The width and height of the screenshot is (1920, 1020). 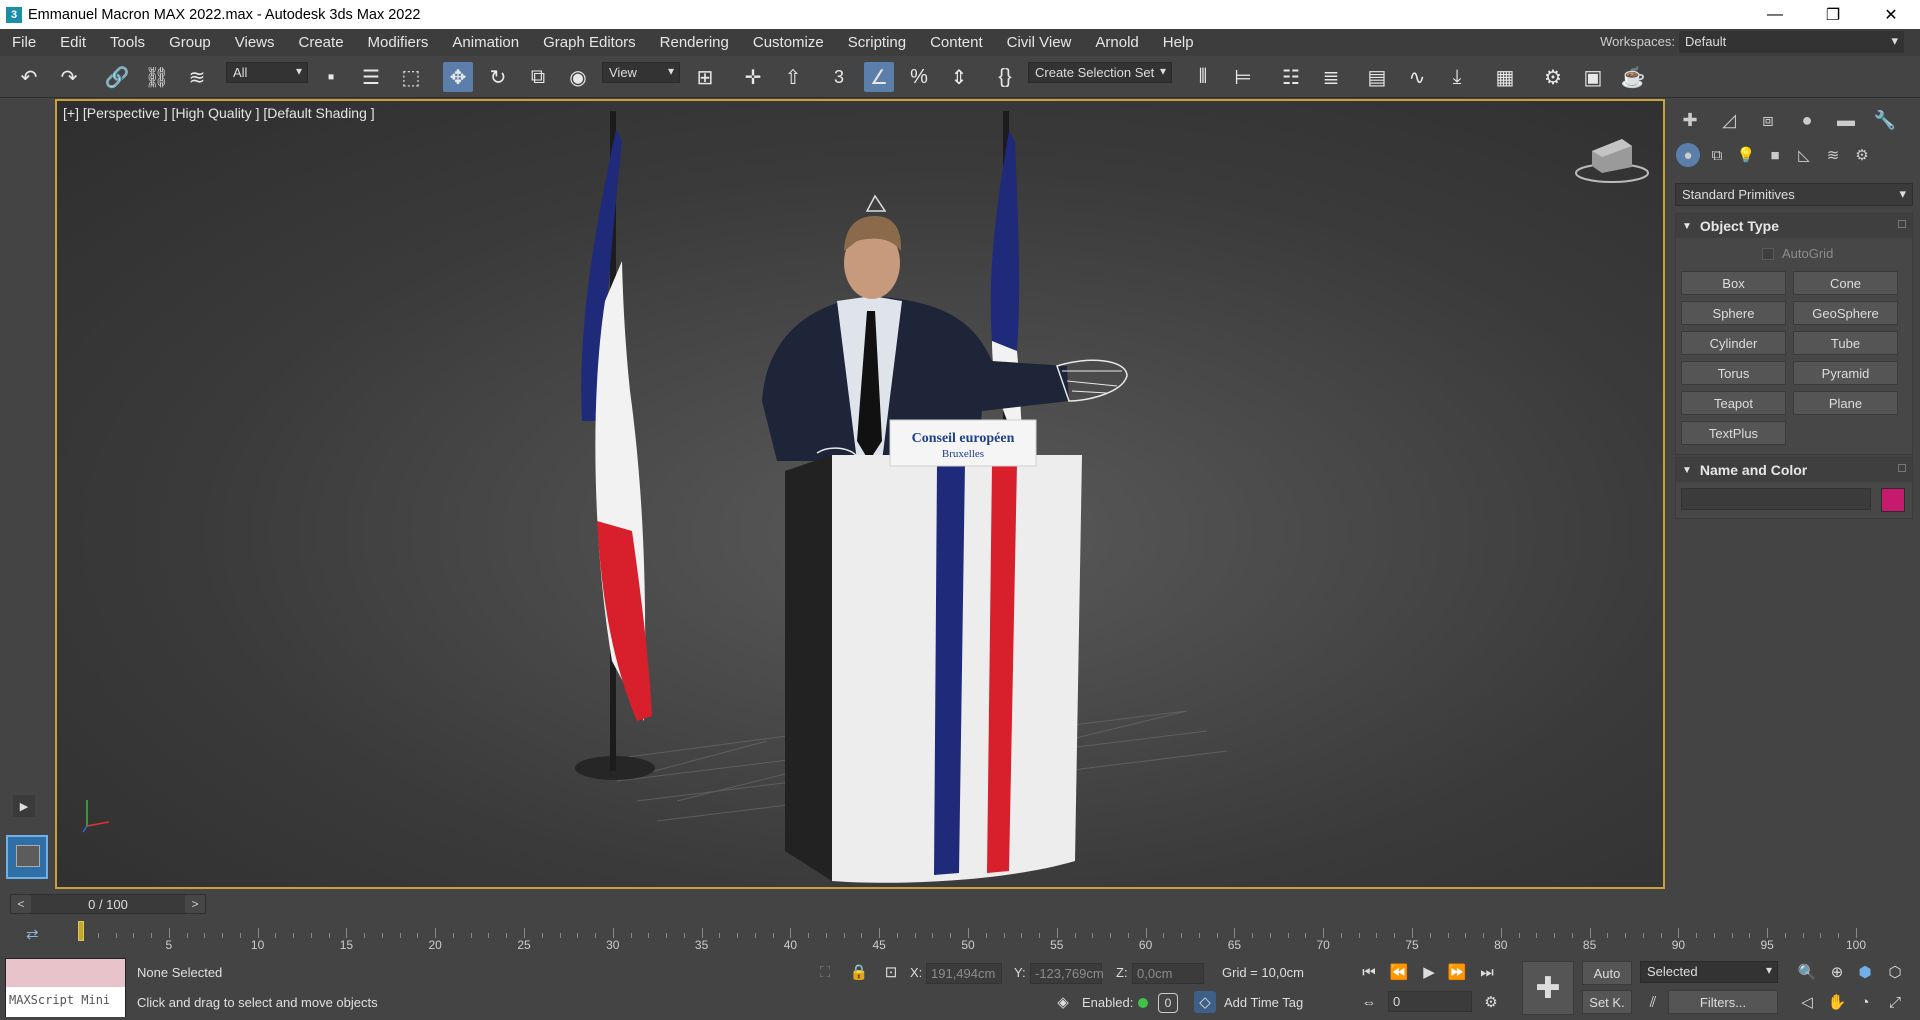 What do you see at coordinates (1746, 155) in the screenshot?
I see `lights-icon: 💡` at bounding box center [1746, 155].